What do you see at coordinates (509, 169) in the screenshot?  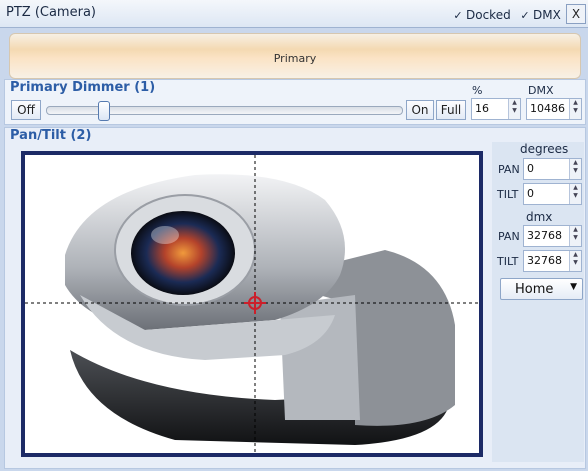 I see `pan-degrees-label: PAN` at bounding box center [509, 169].